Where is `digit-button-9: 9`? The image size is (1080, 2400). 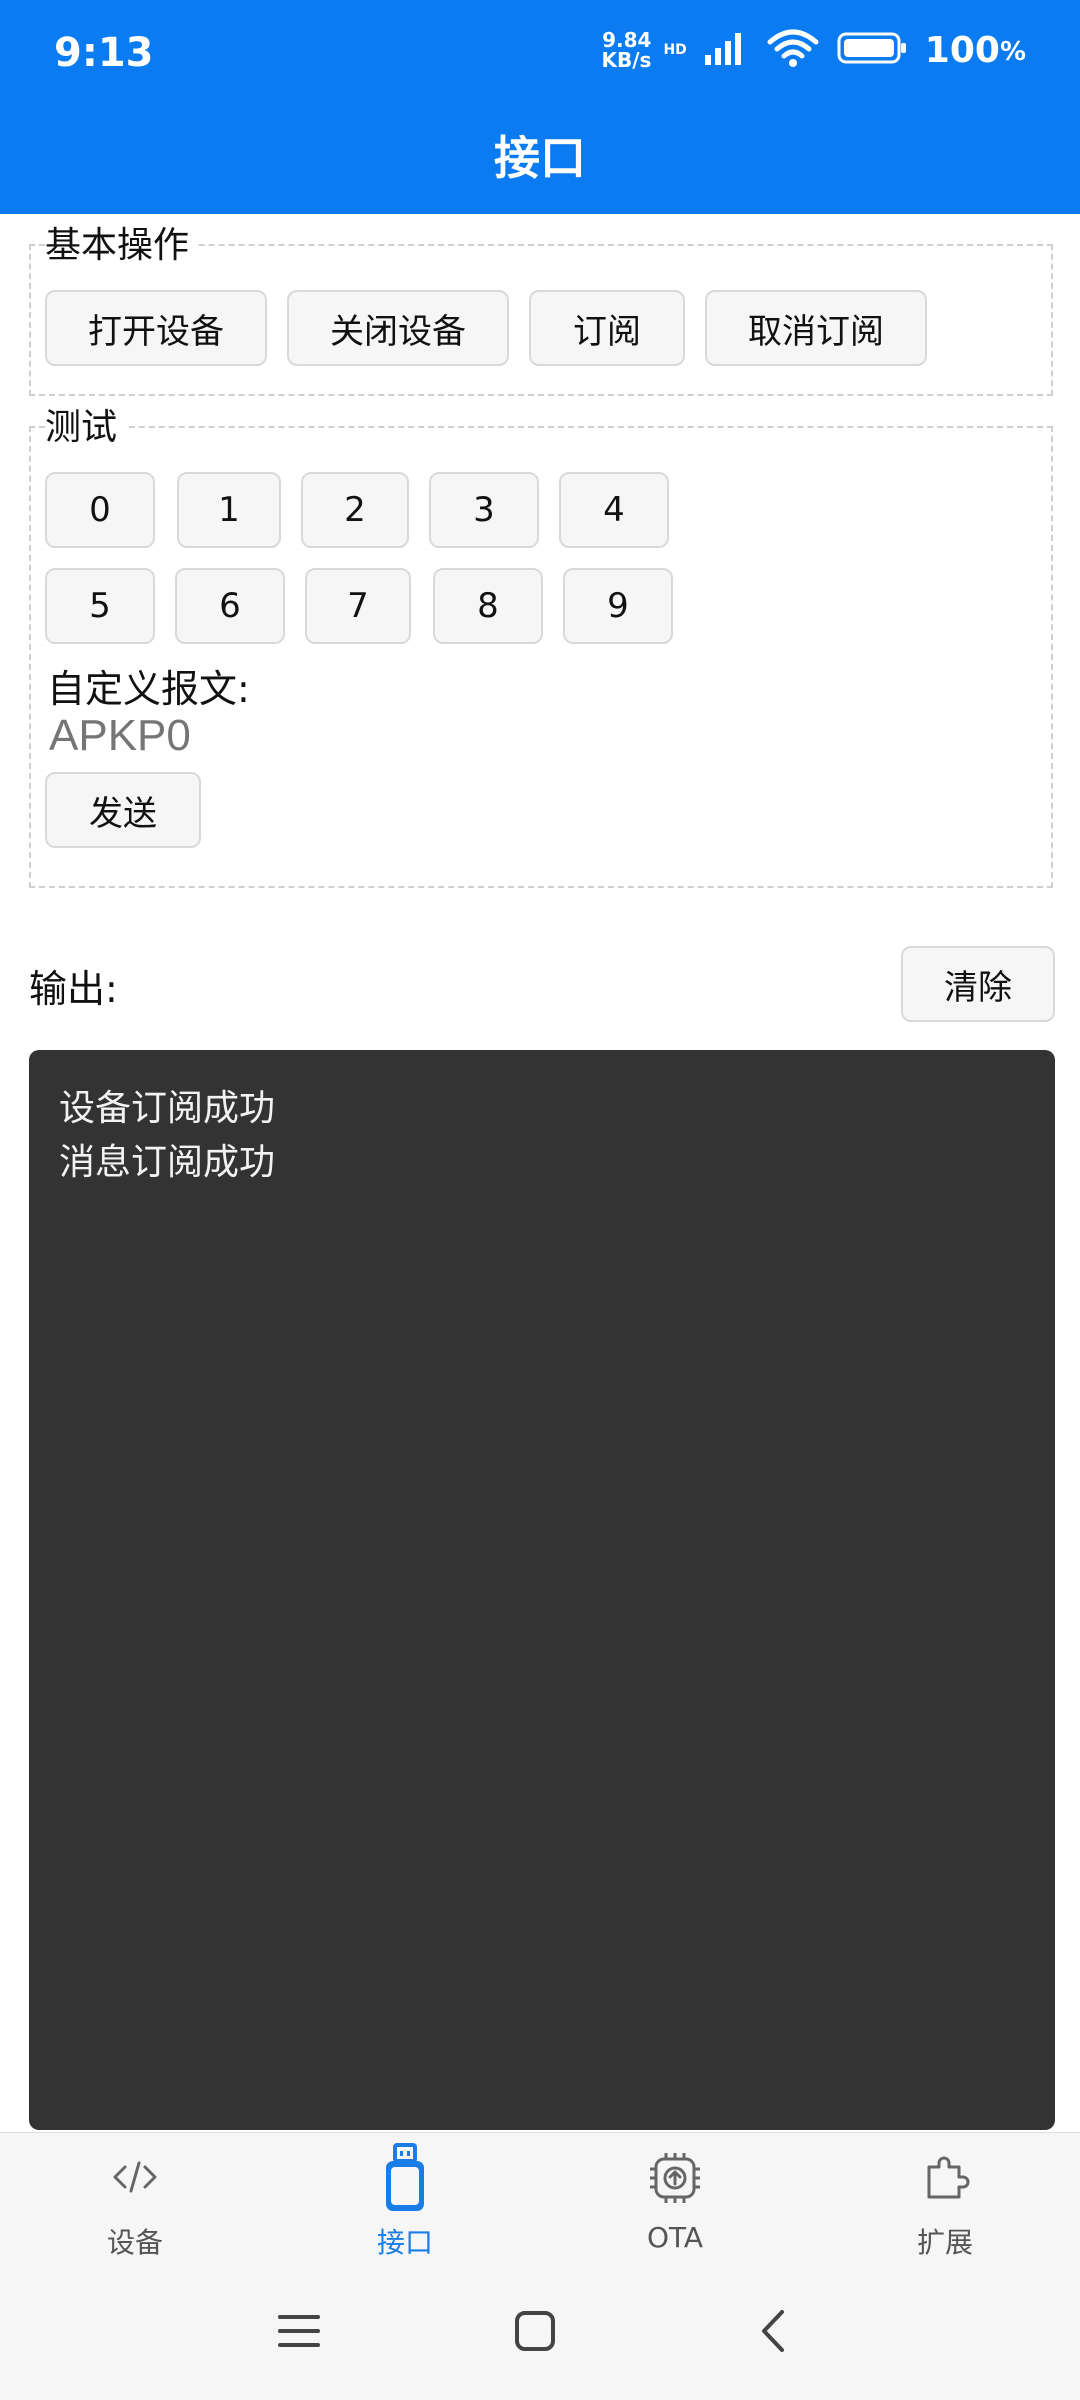 digit-button-9: 9 is located at coordinates (618, 606).